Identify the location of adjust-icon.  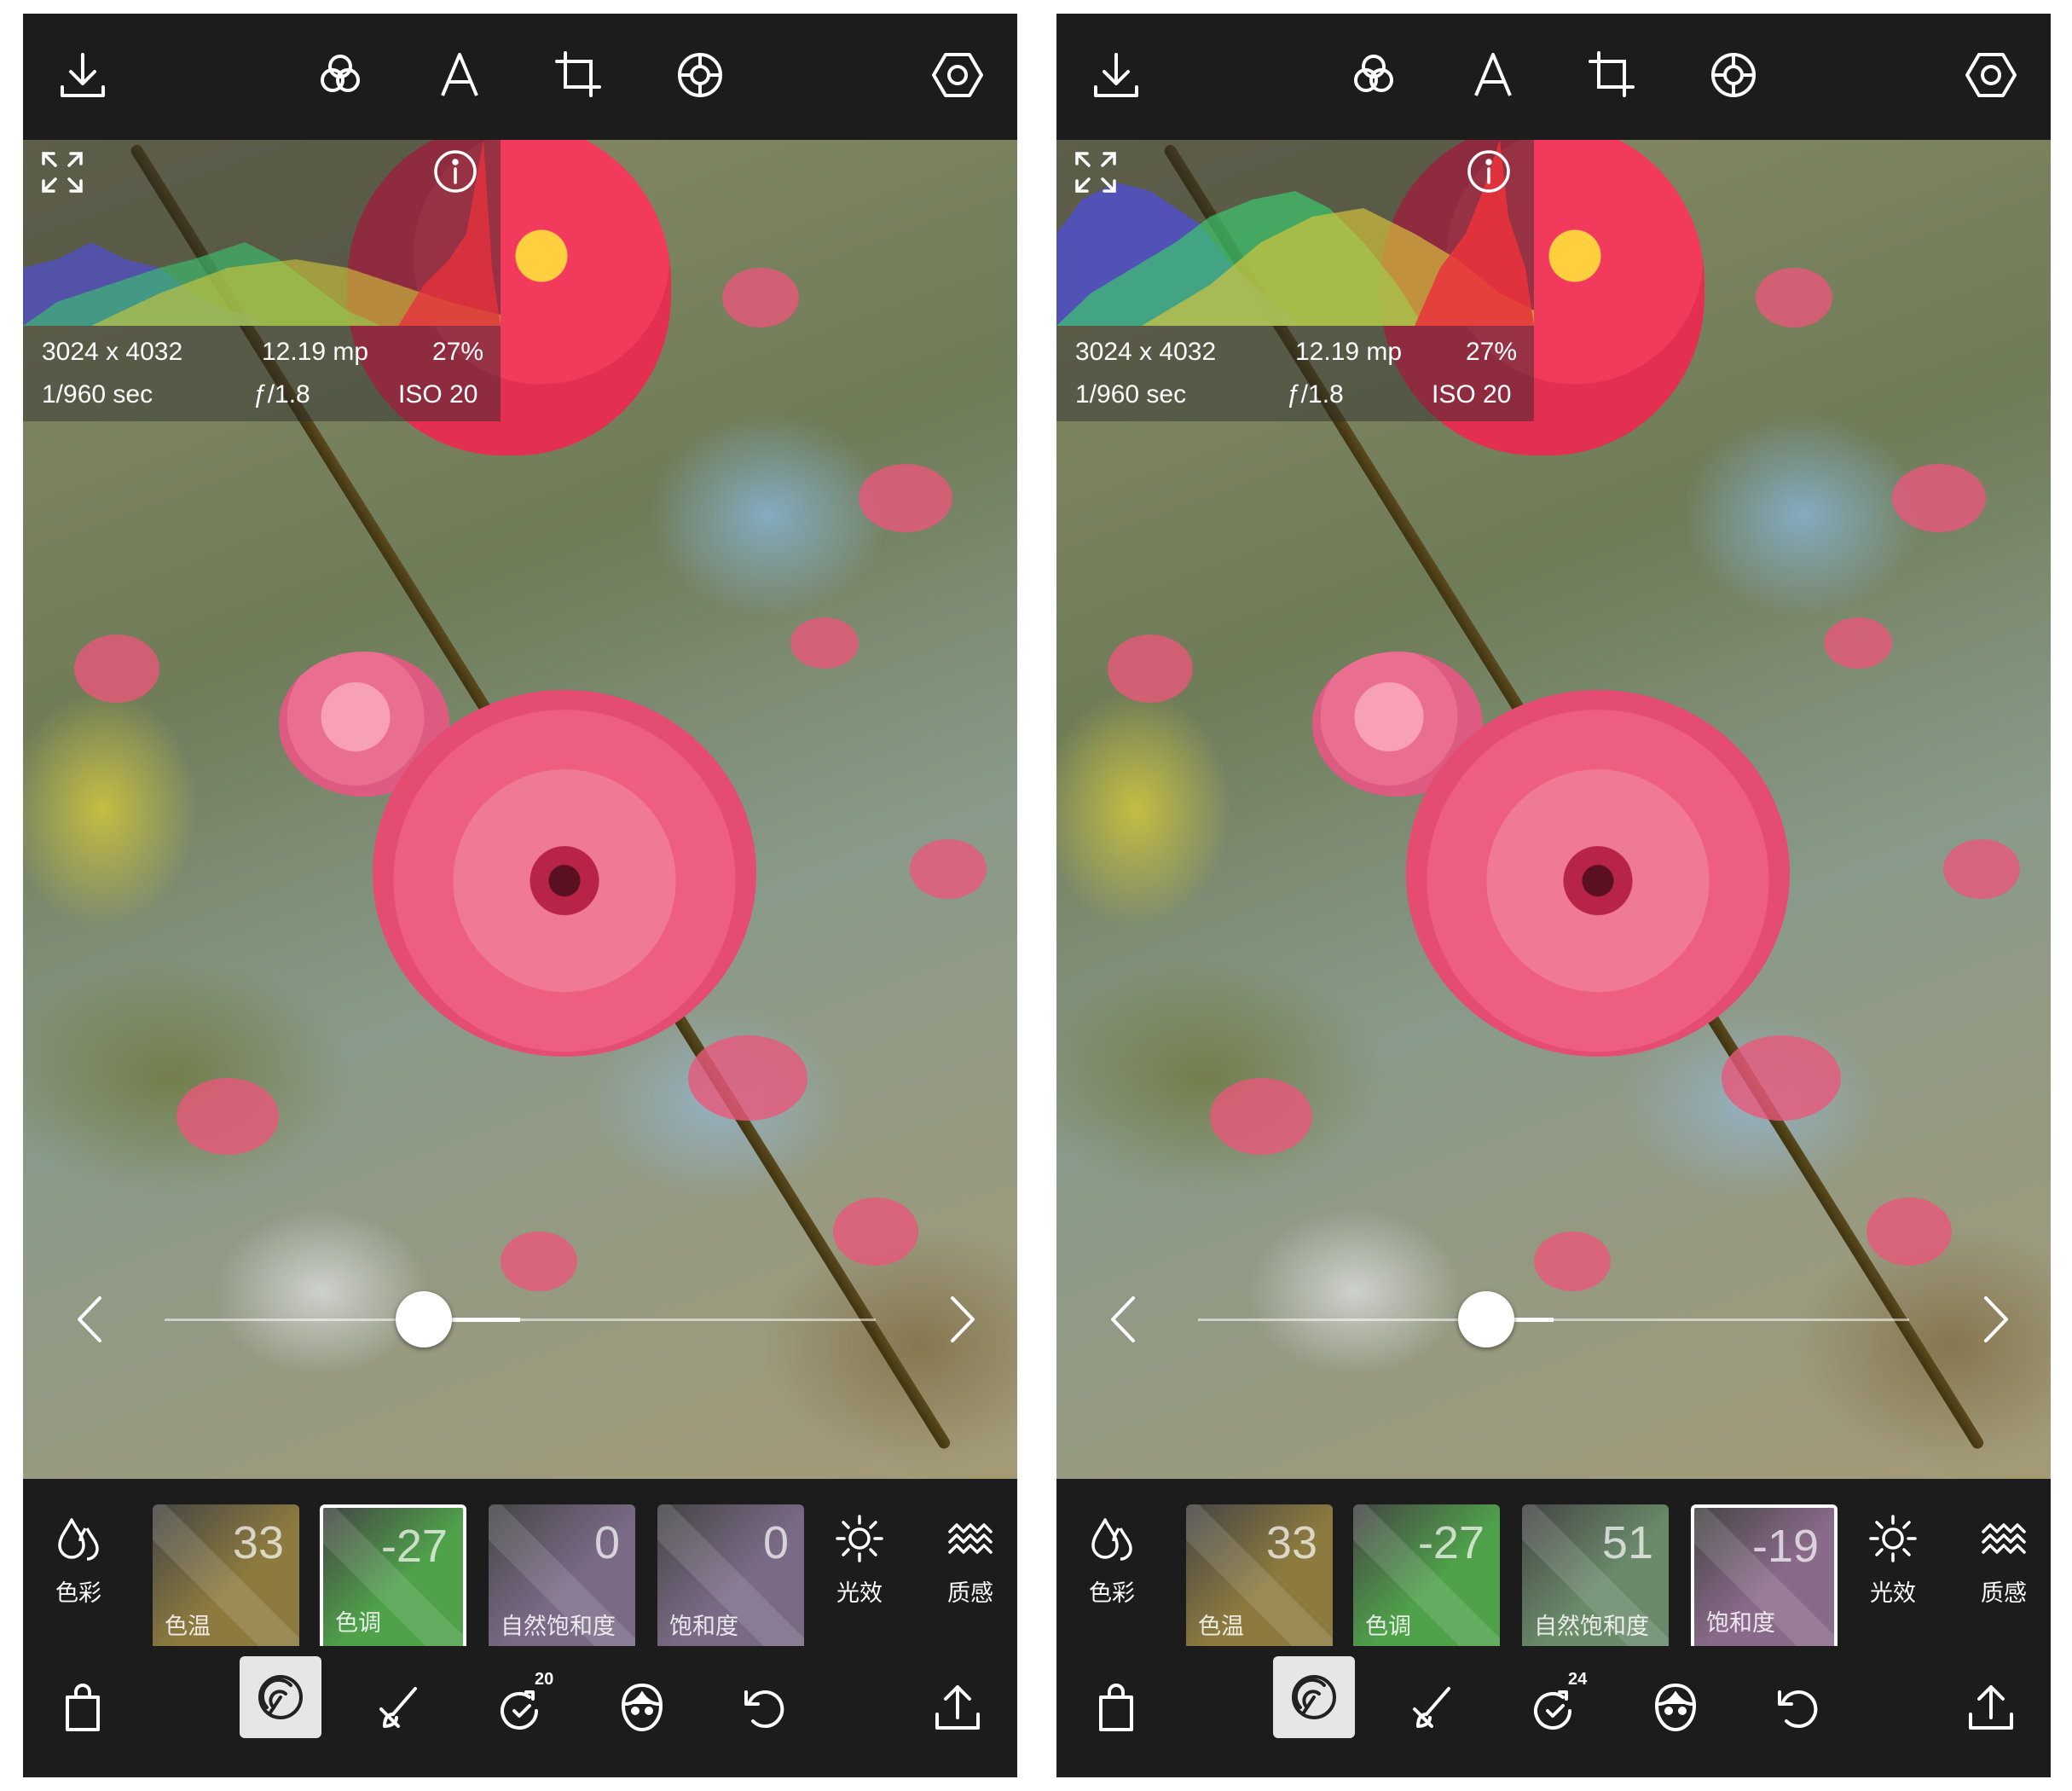
(1314, 1697).